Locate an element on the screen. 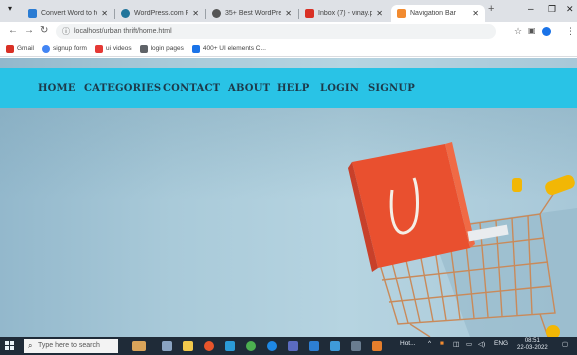 This screenshot has height=355, width=577. gmail-favicon-icon is located at coordinates (309, 13).